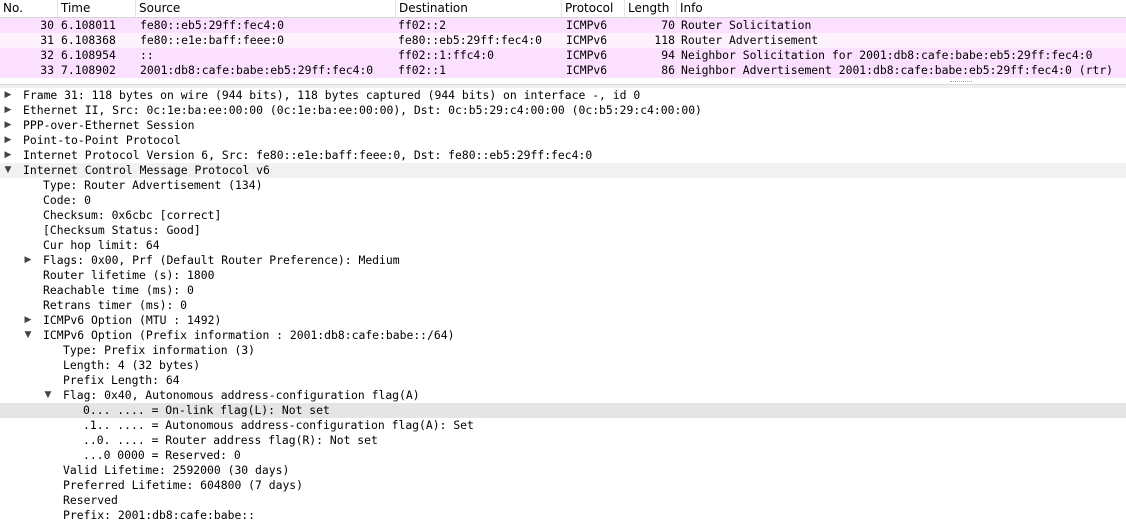 This screenshot has height=527, width=1126. Describe the element at coordinates (88, 40) in the screenshot. I see `cell-time: 6.108368` at that location.